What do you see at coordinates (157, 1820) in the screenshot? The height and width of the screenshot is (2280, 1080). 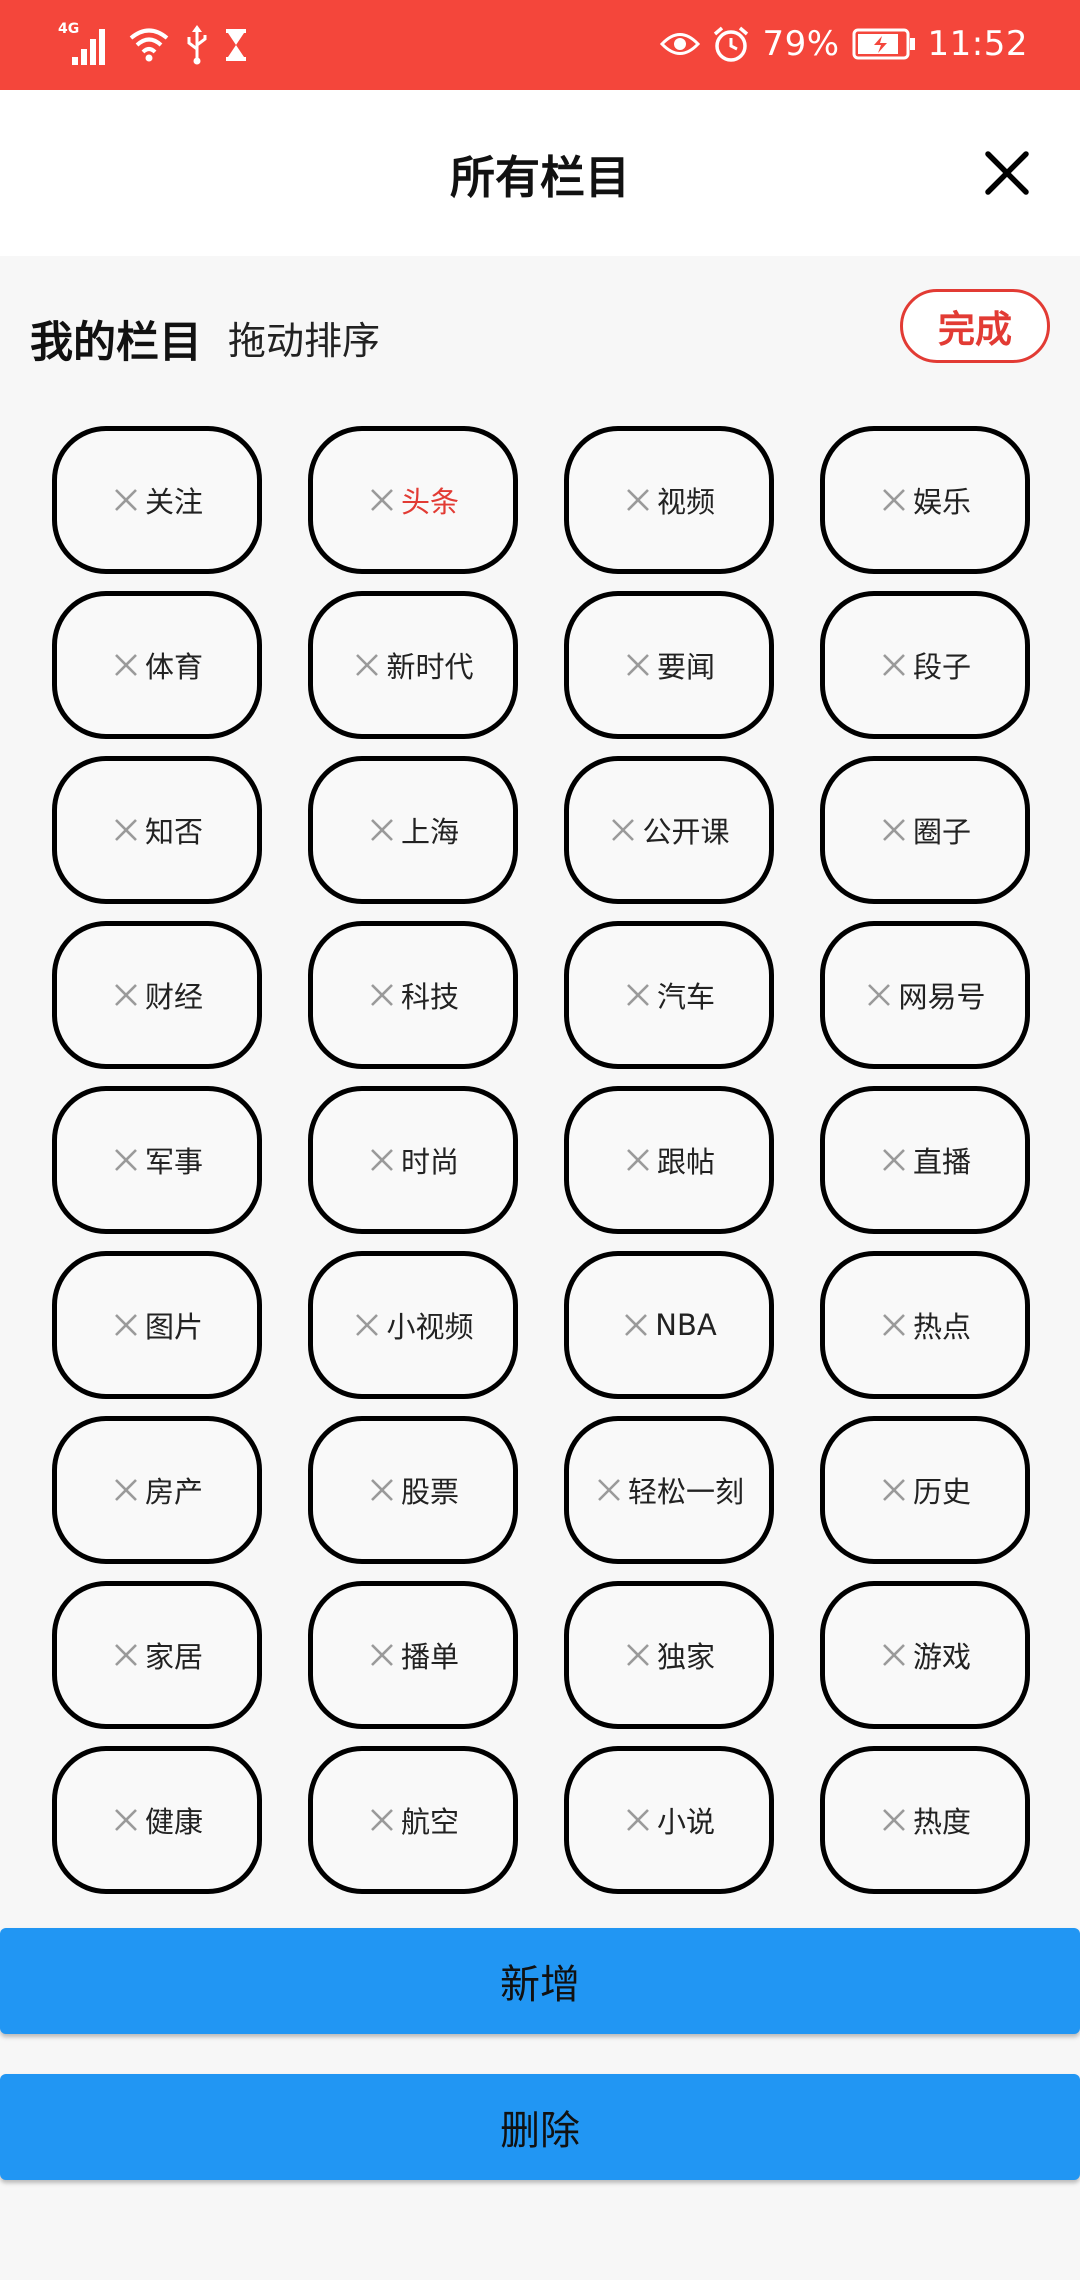 I see `channel-chip: 健康` at bounding box center [157, 1820].